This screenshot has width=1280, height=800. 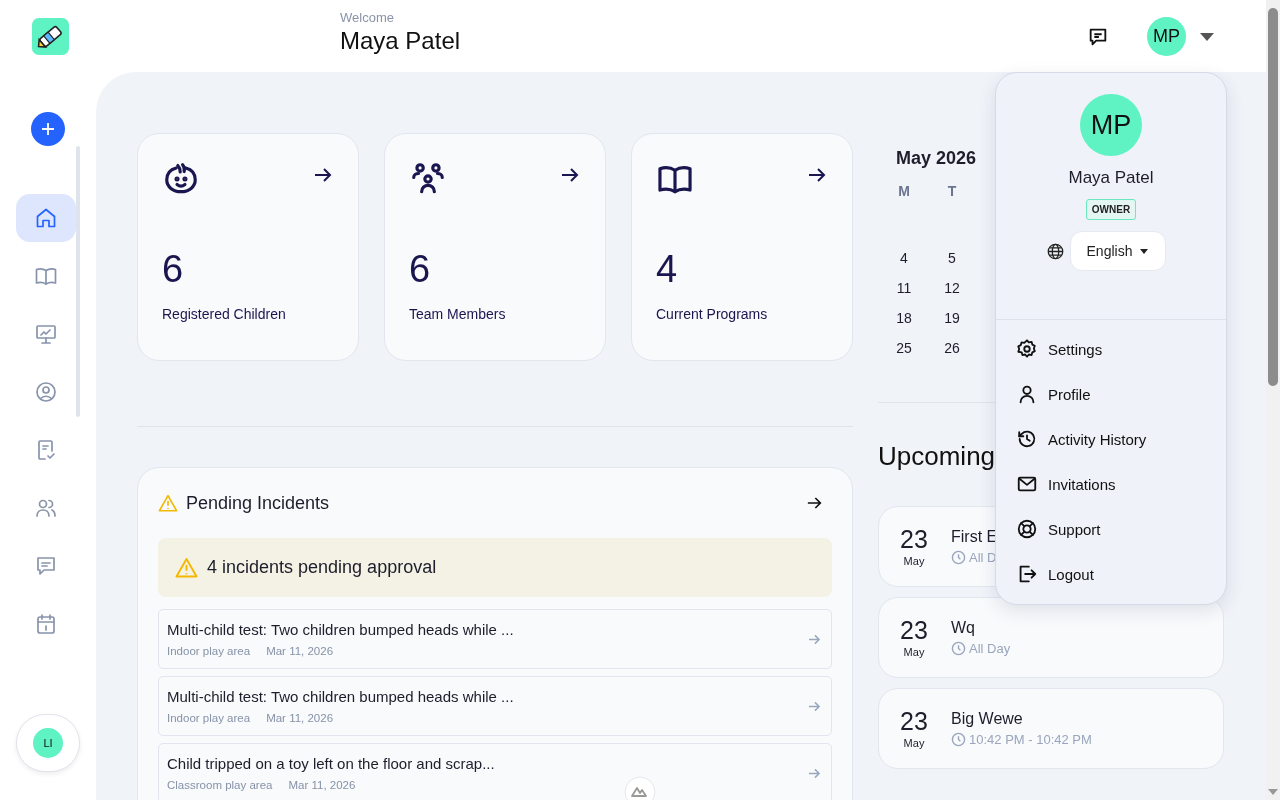 I want to click on globe-icon, so click(x=1055, y=251).